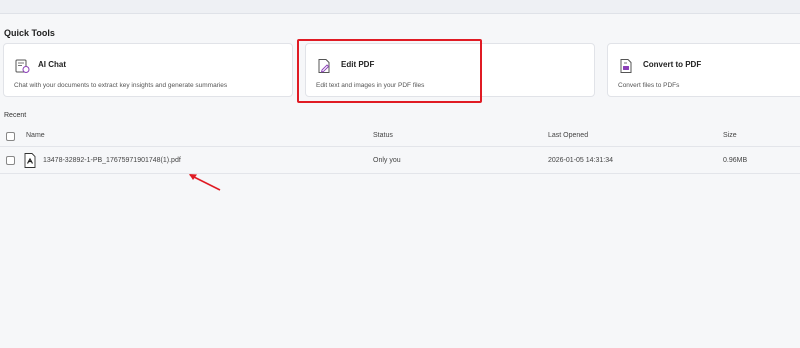 The height and width of the screenshot is (348, 800). Describe the element at coordinates (626, 66) in the screenshot. I see `convert-to-pdf-icon` at that location.